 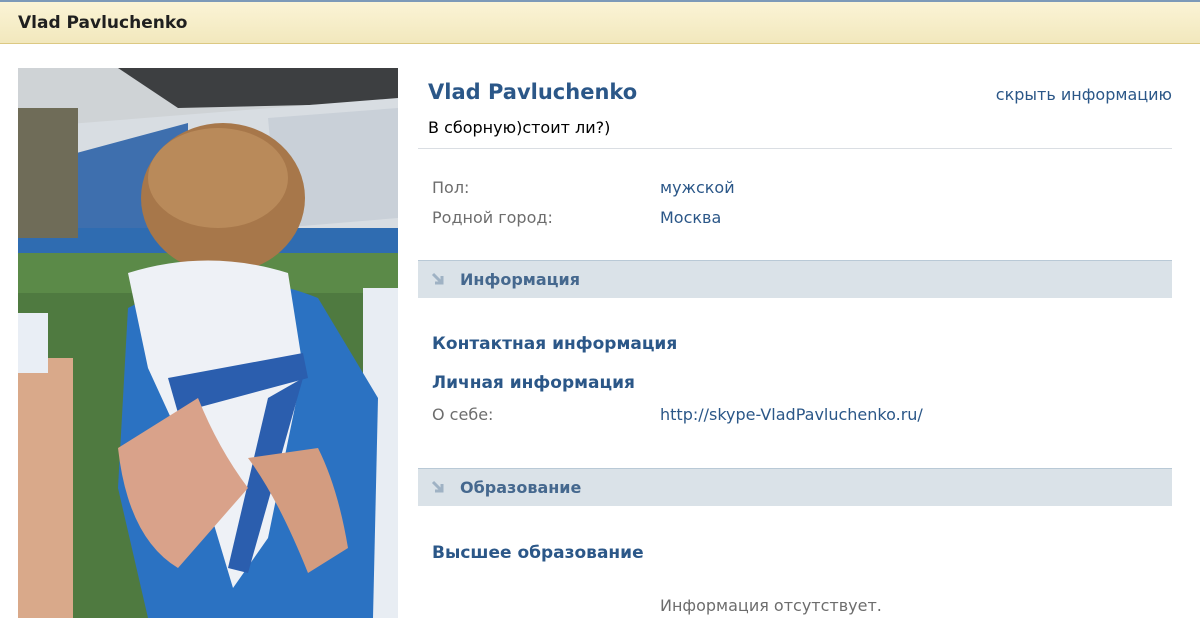 I want to click on hometown-value: Москва, so click(x=690, y=217).